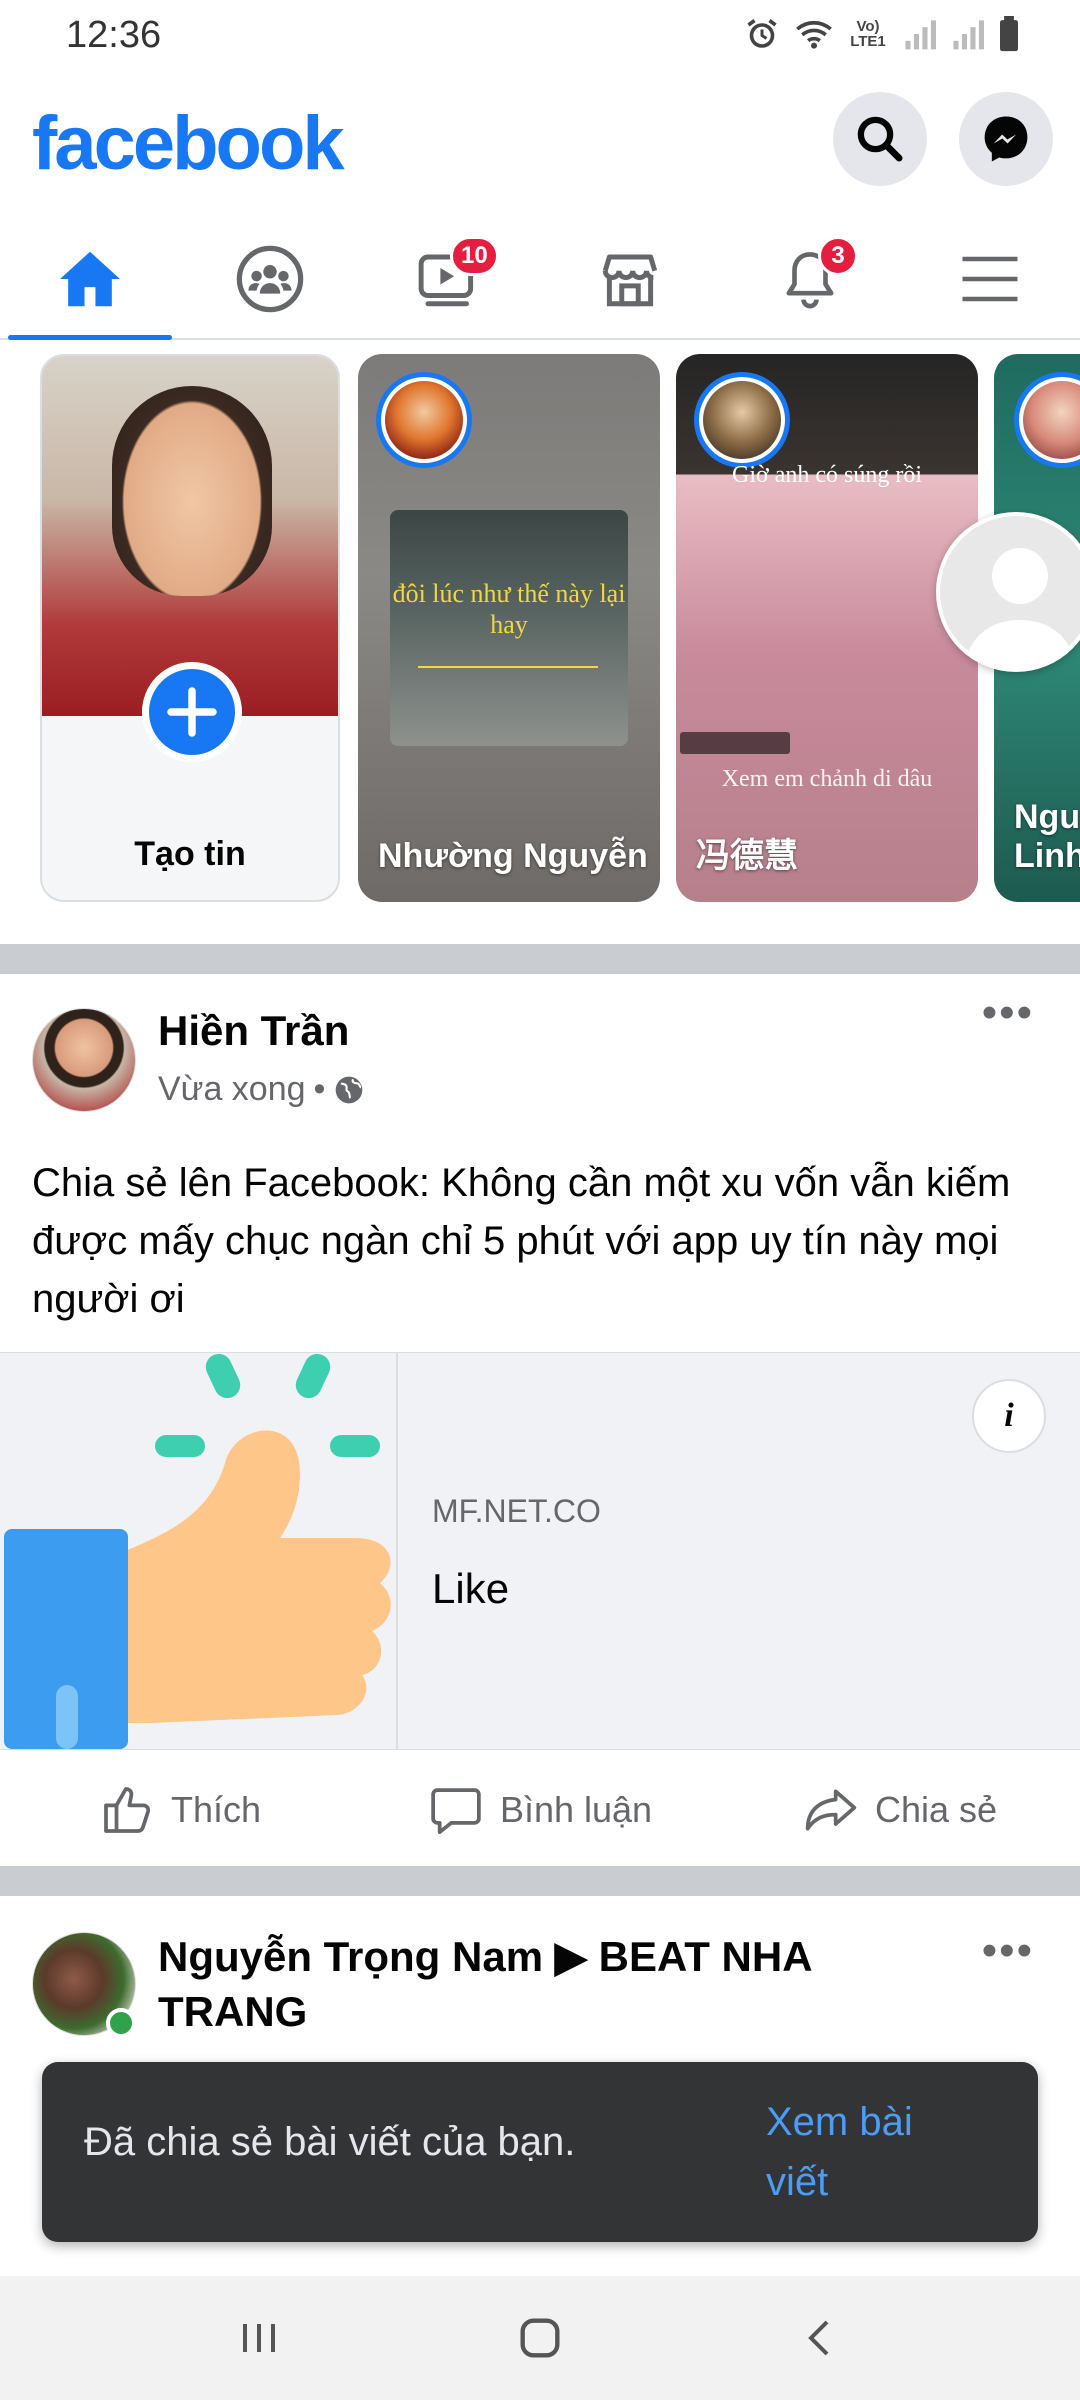  I want to click on search-icon, so click(880, 139).